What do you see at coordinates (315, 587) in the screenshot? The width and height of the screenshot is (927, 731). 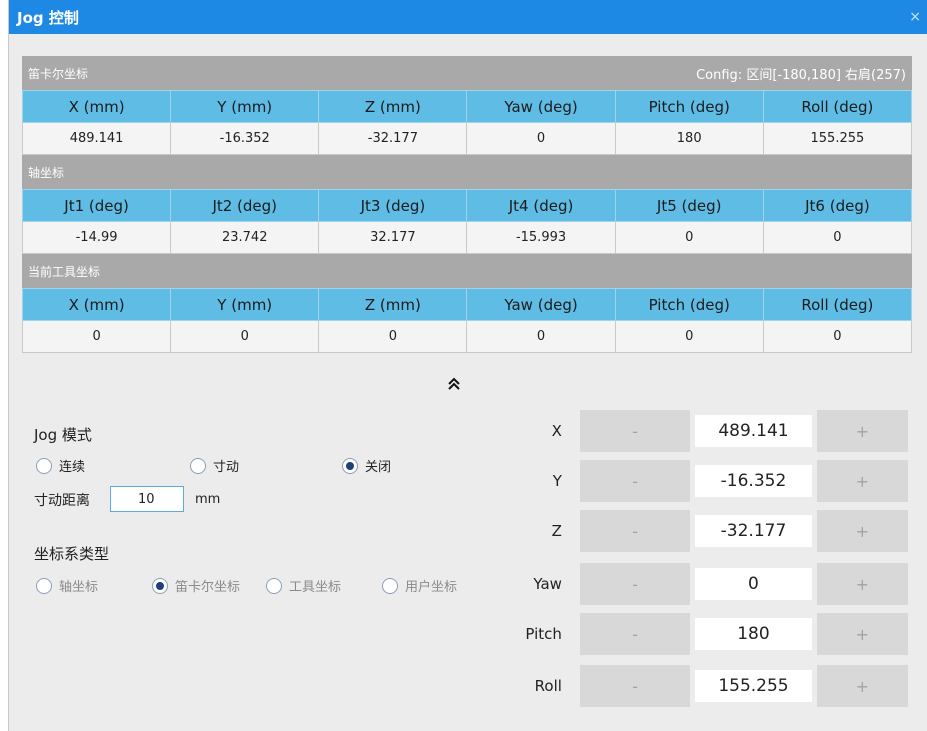 I see `radio-label: 工具坐标` at bounding box center [315, 587].